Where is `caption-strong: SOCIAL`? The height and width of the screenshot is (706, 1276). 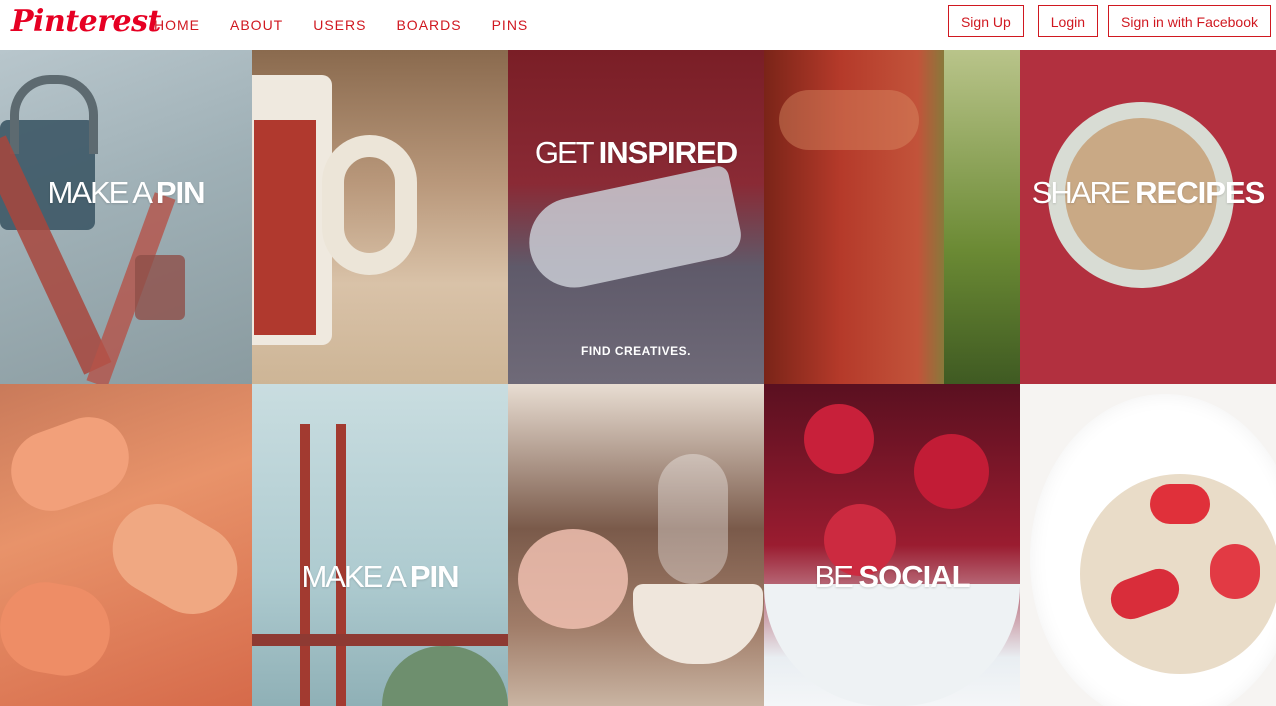 caption-strong: SOCIAL is located at coordinates (914, 576).